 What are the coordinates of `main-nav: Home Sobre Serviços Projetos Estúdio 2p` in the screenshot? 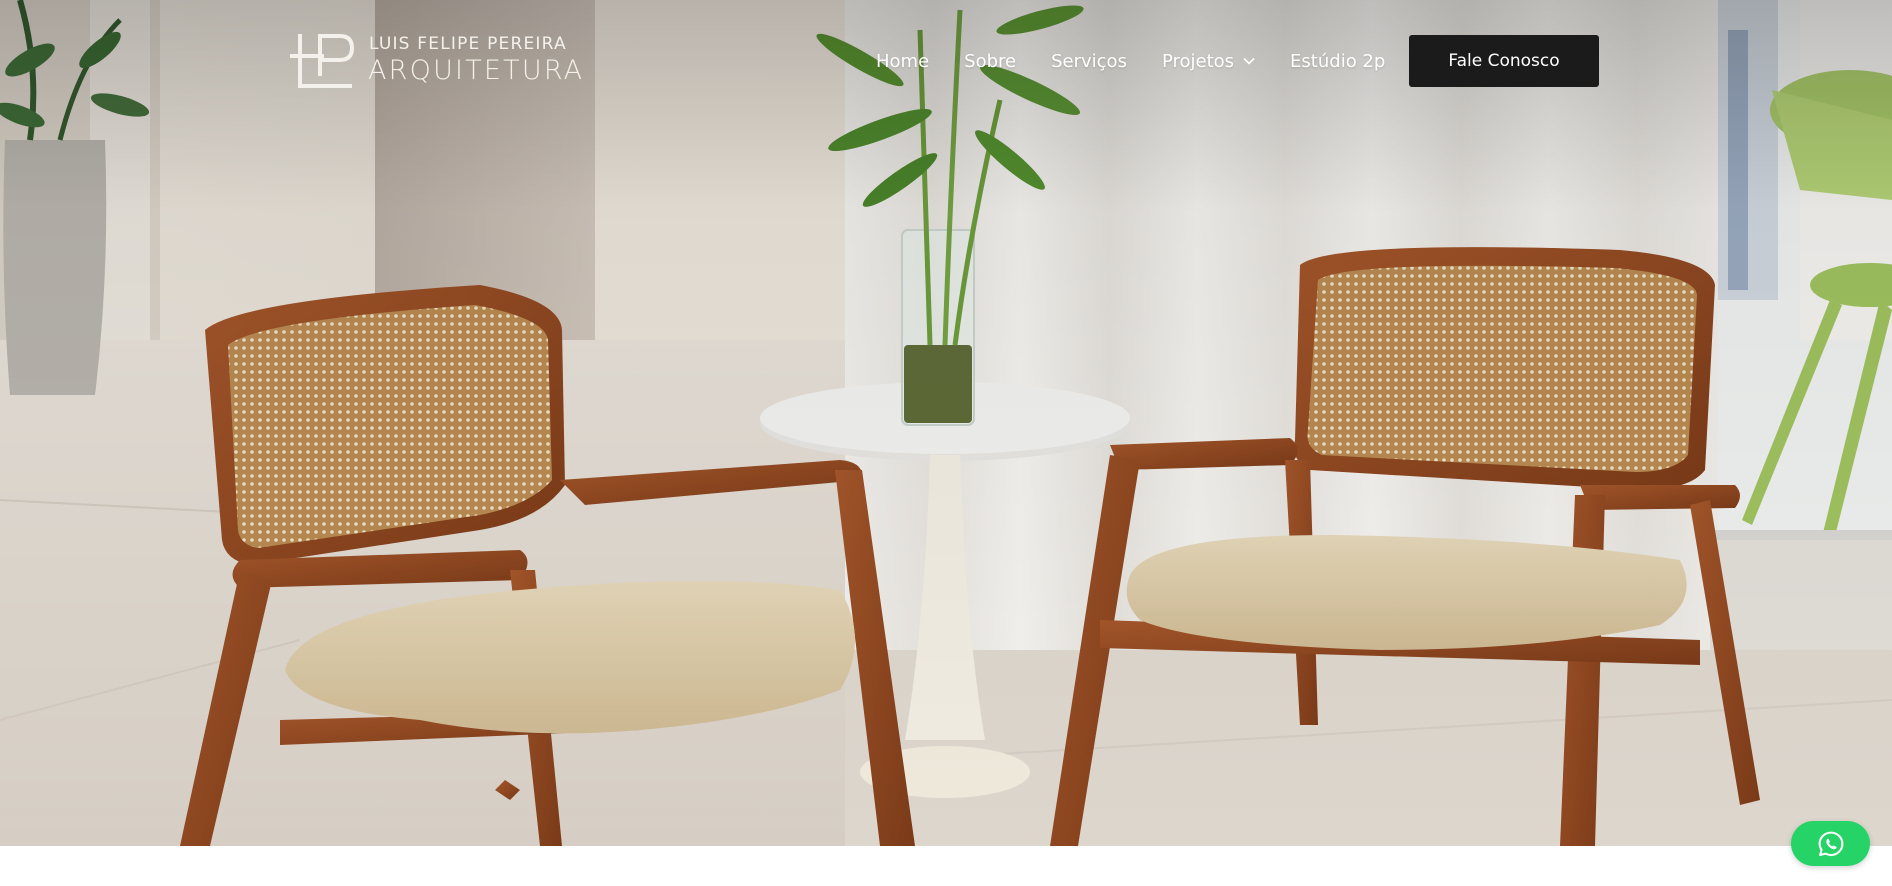 It's located at (1130, 61).